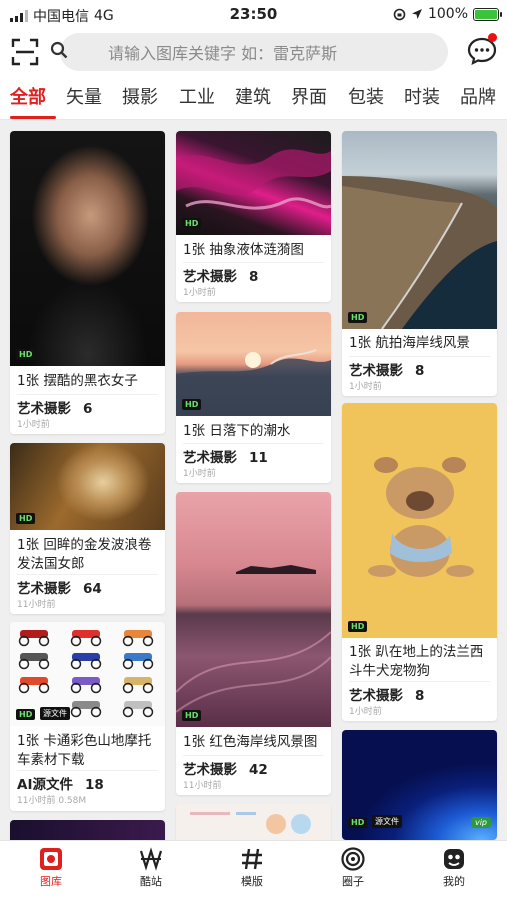 This screenshot has width=507, height=900. I want to click on card-title: 1张 航拍海岸线风景, so click(409, 343).